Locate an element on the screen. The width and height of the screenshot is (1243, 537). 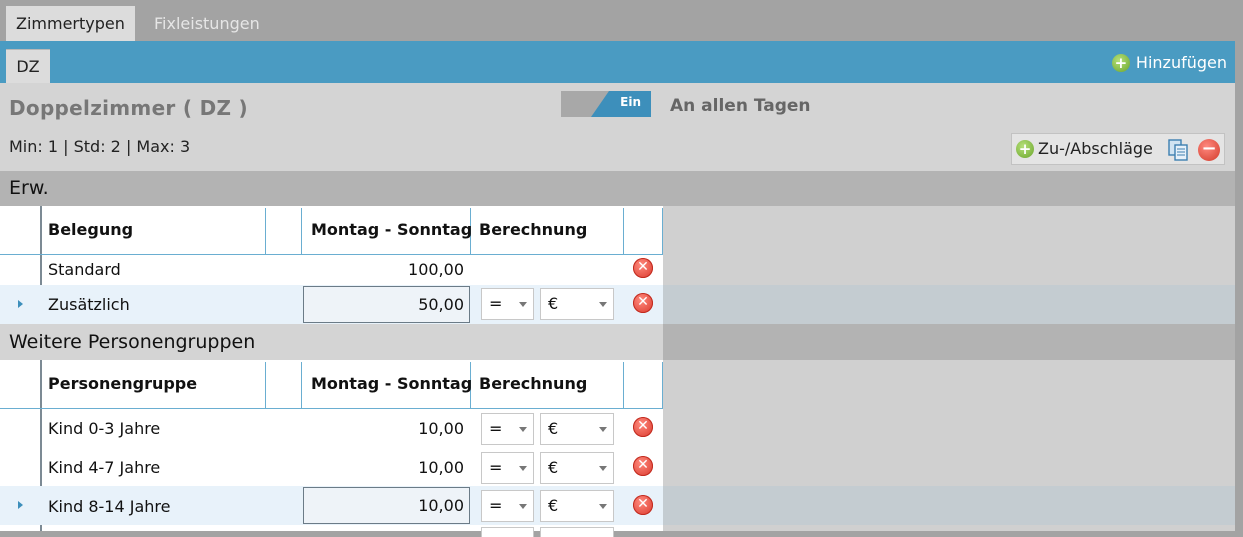
section-header-bg-right is located at coordinates (949, 342).